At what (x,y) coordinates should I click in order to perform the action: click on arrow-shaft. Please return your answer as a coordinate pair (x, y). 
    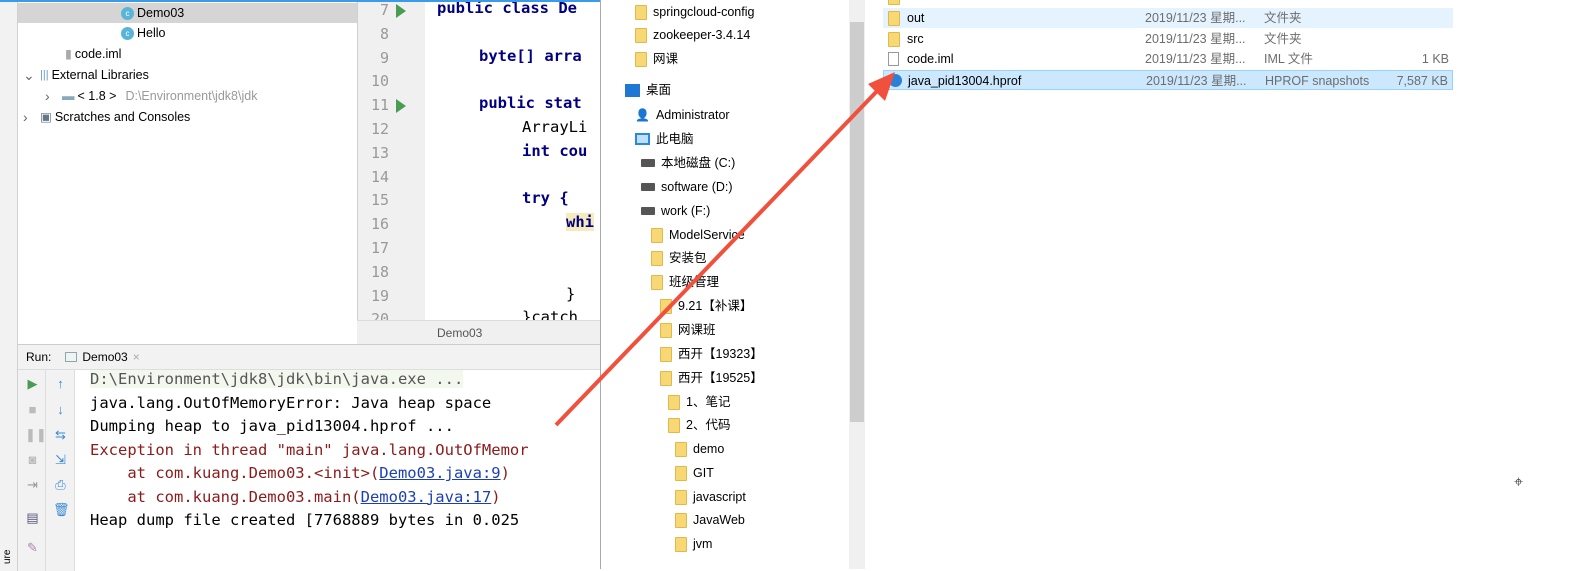
    Looking at the image, I should click on (718, 256).